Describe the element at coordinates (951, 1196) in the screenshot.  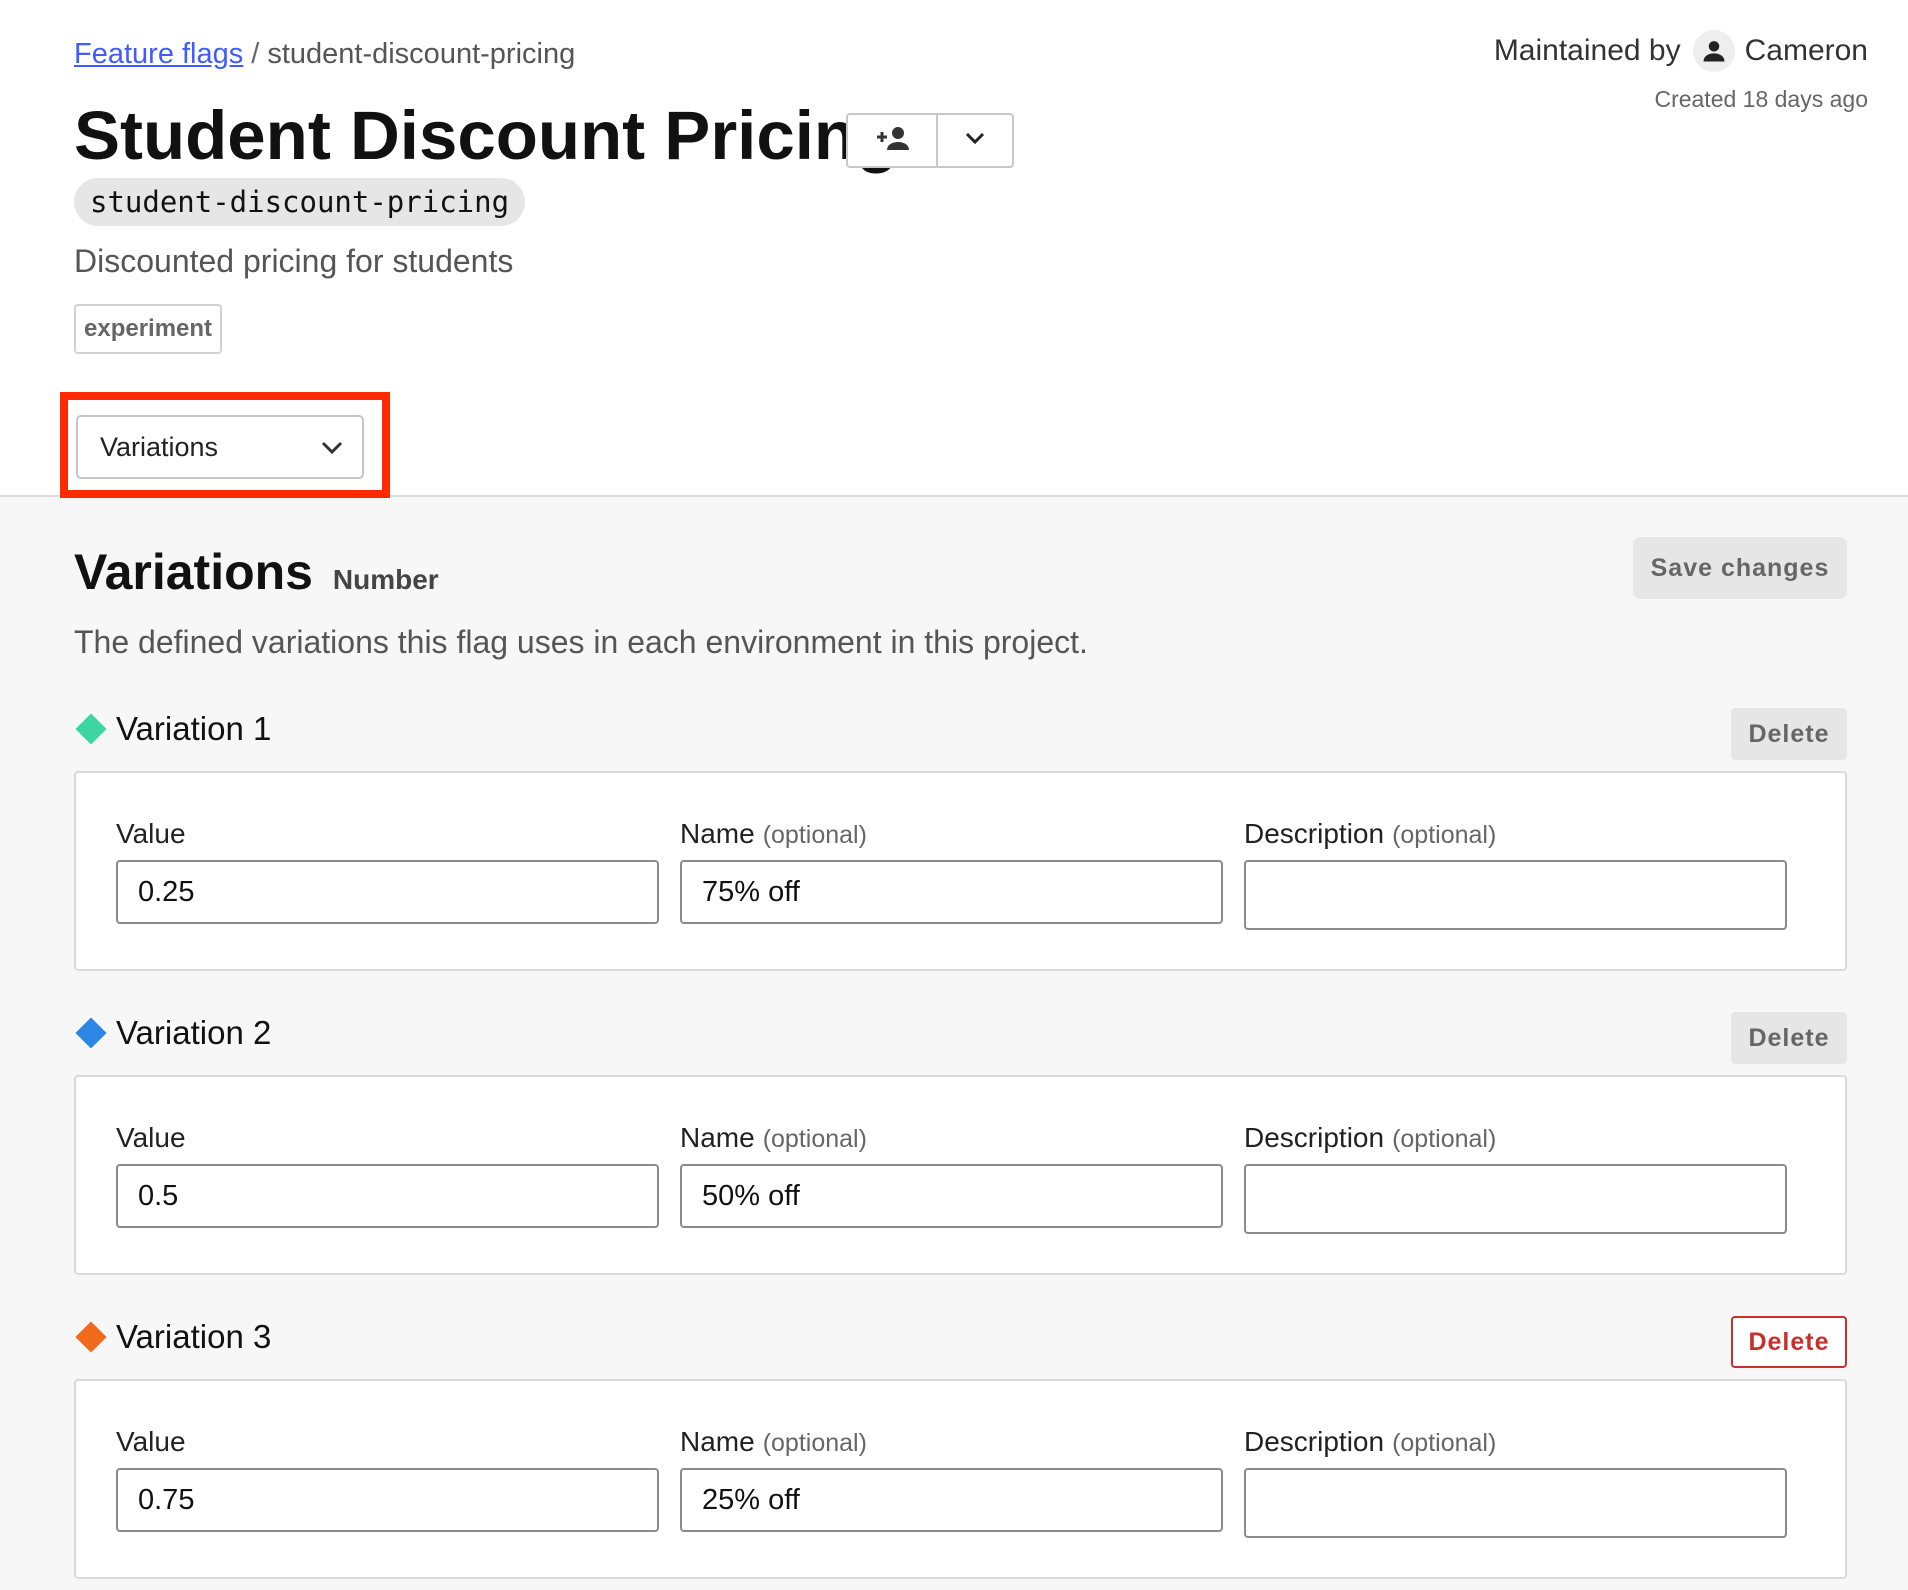
I see `variation-2-name-input` at that location.